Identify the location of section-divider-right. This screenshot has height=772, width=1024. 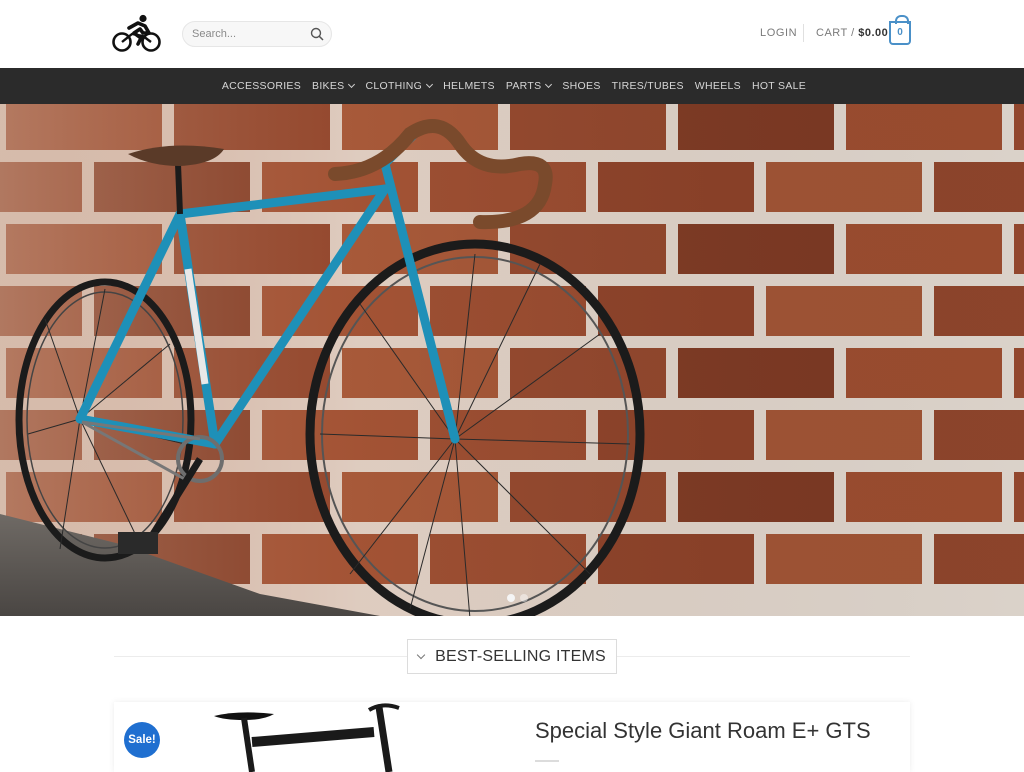
(763, 656).